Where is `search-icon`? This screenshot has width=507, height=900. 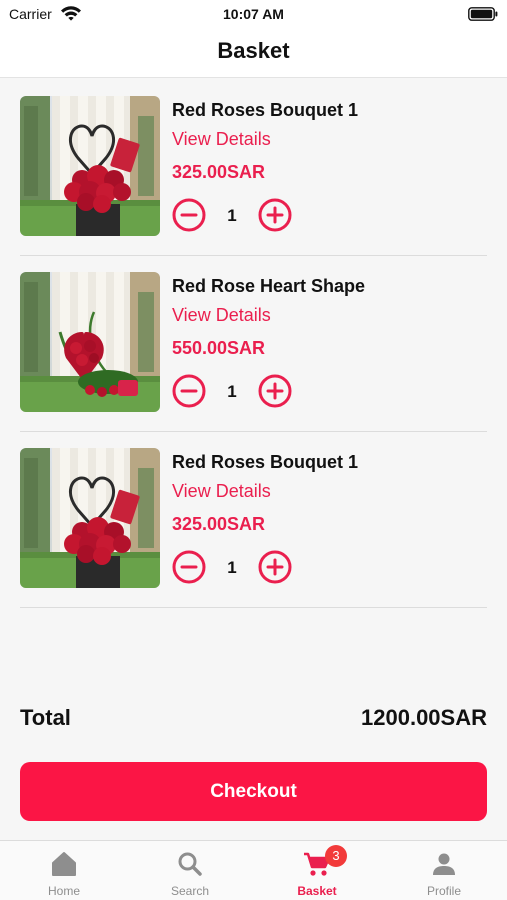 search-icon is located at coordinates (190, 864).